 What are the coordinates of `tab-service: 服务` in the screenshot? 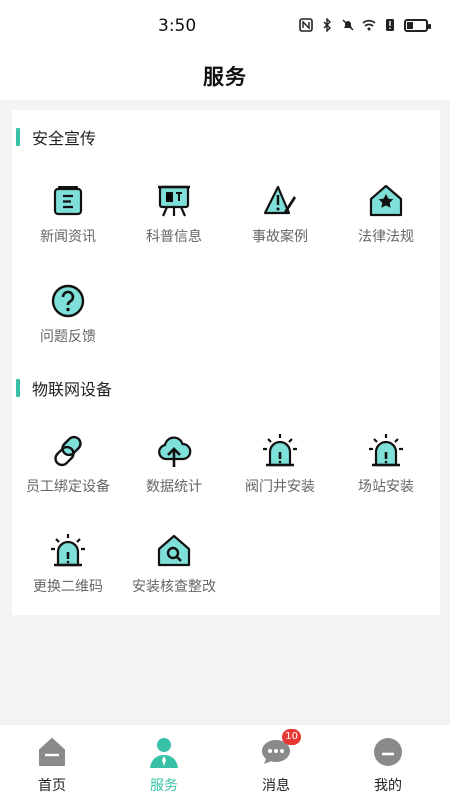 It's located at (164, 762).